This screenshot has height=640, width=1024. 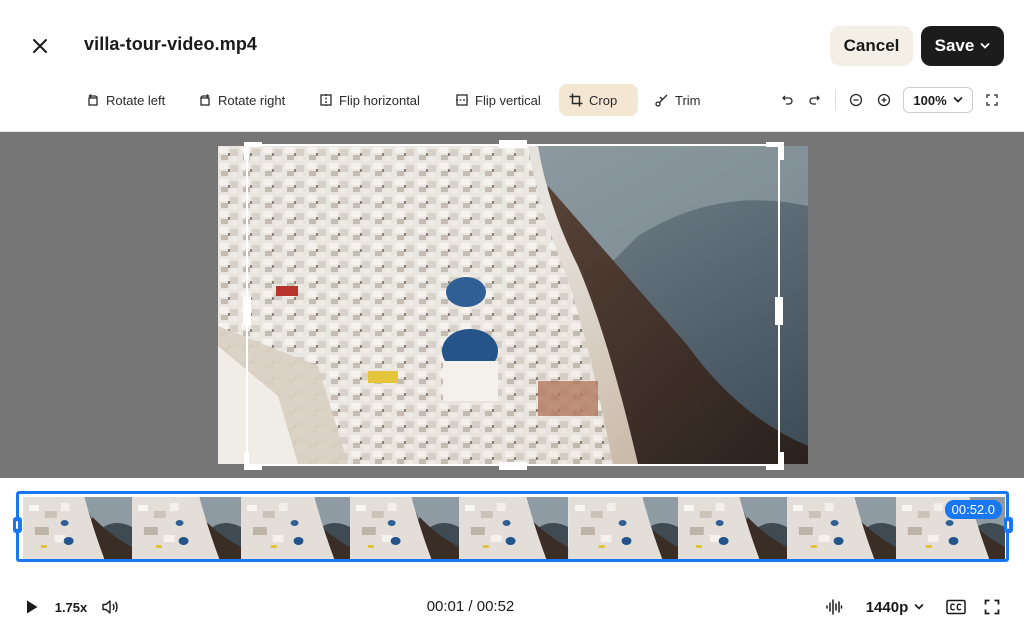 I want to click on trim-timeline: 00:52.0, so click(x=512, y=526).